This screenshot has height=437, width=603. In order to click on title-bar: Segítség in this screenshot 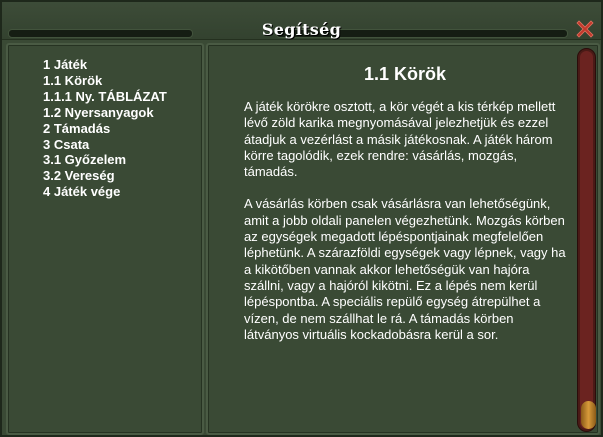, I will do `click(301, 21)`.